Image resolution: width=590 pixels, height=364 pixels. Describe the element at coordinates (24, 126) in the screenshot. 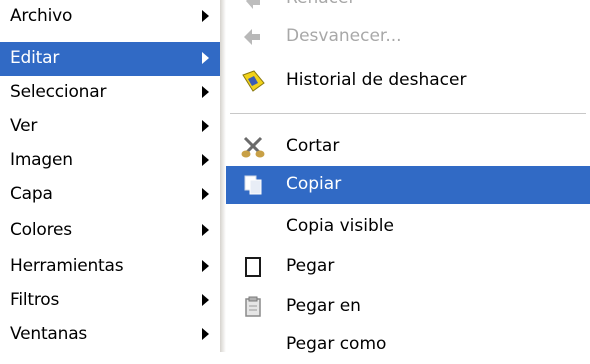

I see `menu-item-label: Ver` at that location.